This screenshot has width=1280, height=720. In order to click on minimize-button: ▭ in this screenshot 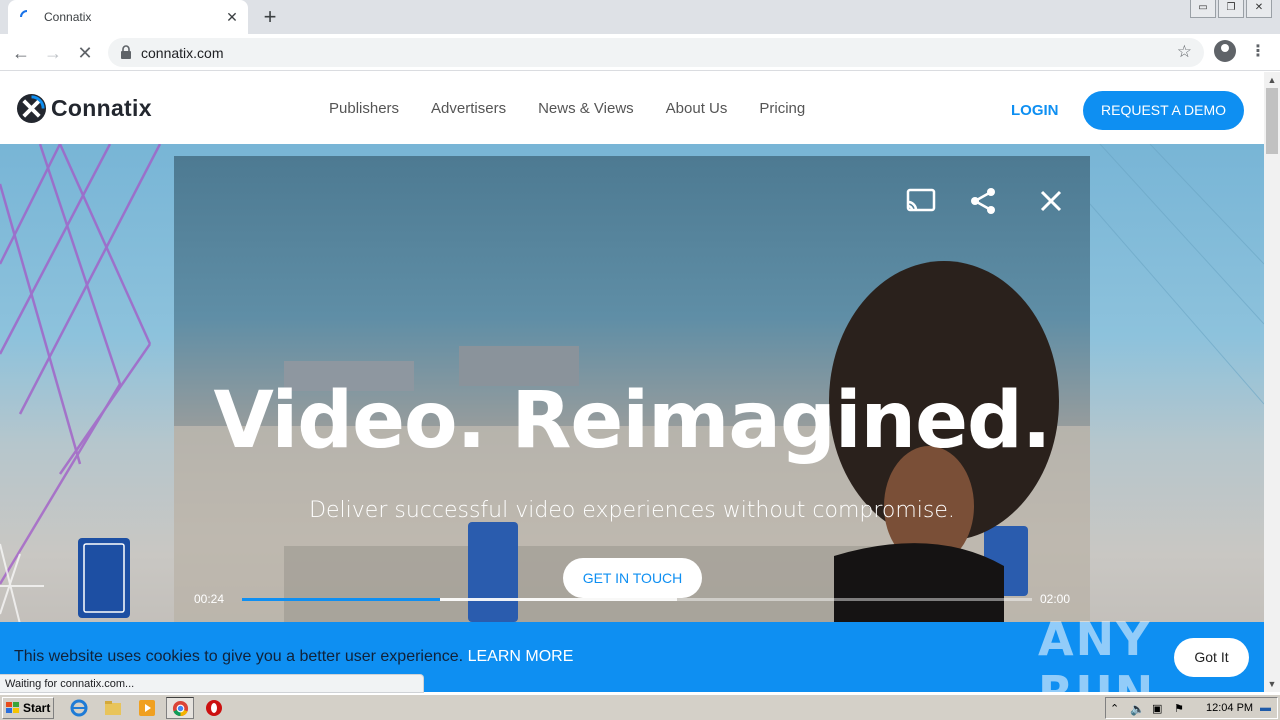, I will do `click(1203, 9)`.